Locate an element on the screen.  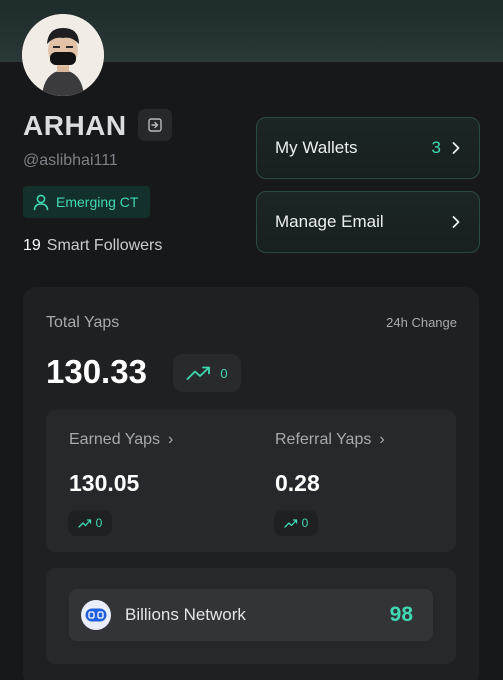
earned-yaps-label: Earned Yaps is located at coordinates (115, 439).